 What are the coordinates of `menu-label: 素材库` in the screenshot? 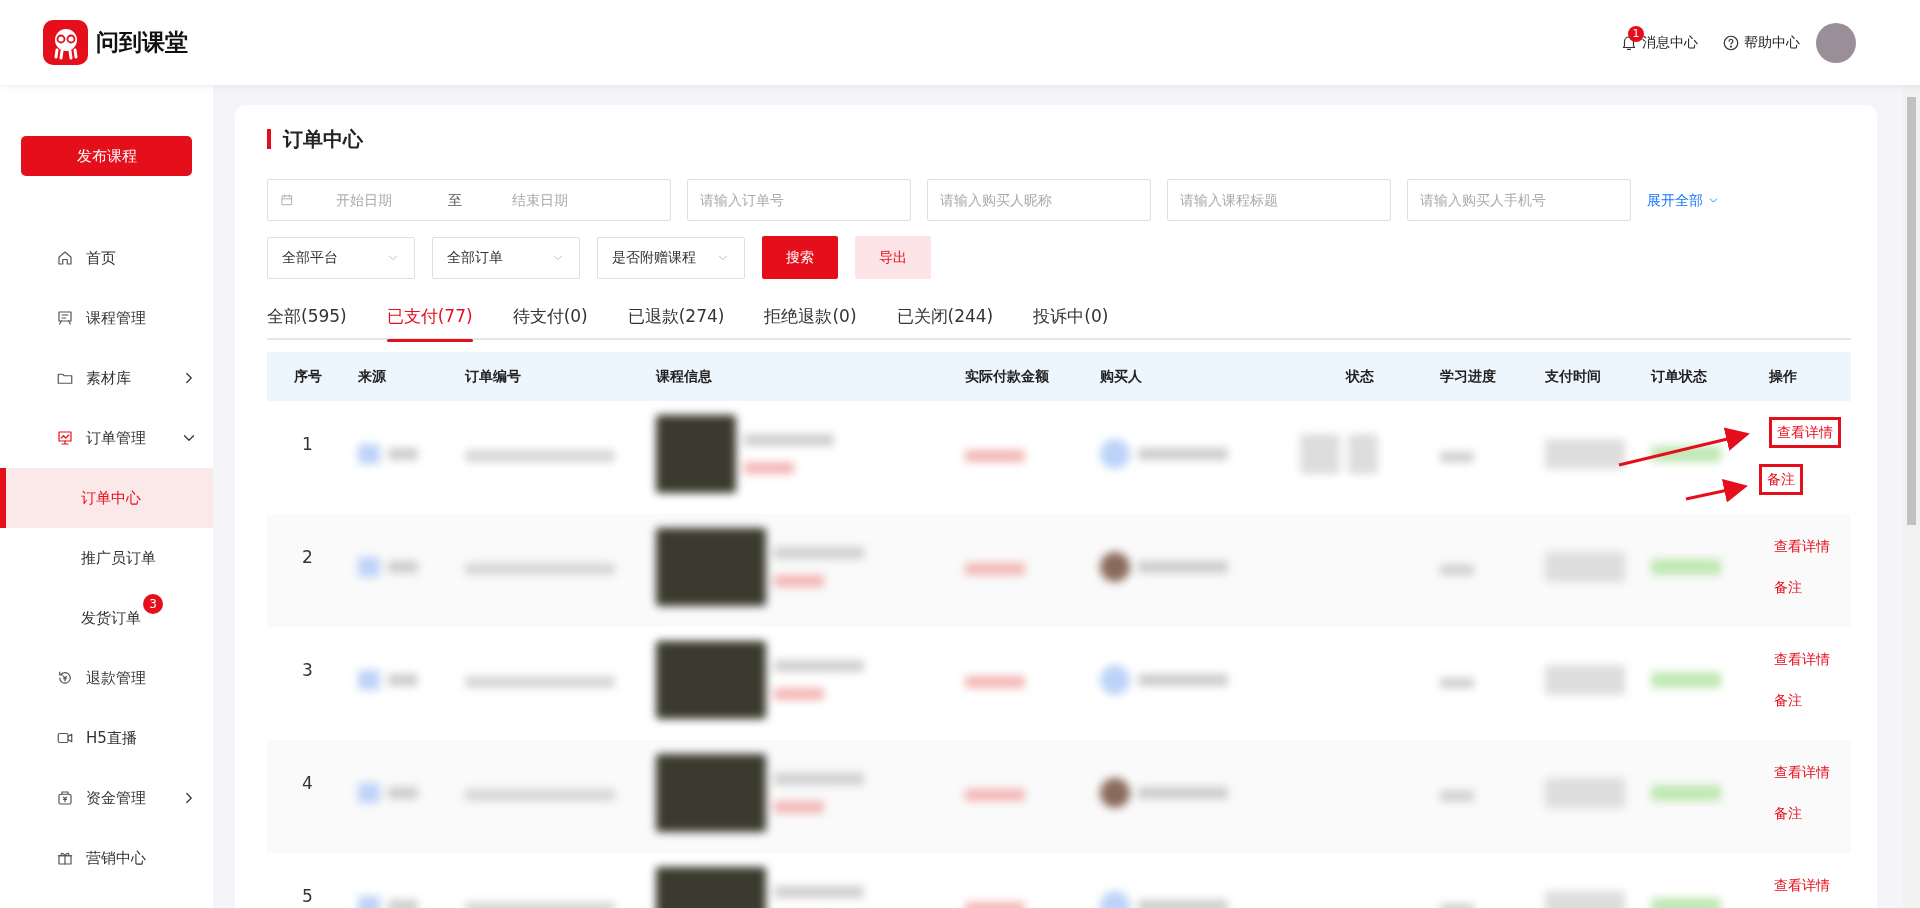 It's located at (108, 378).